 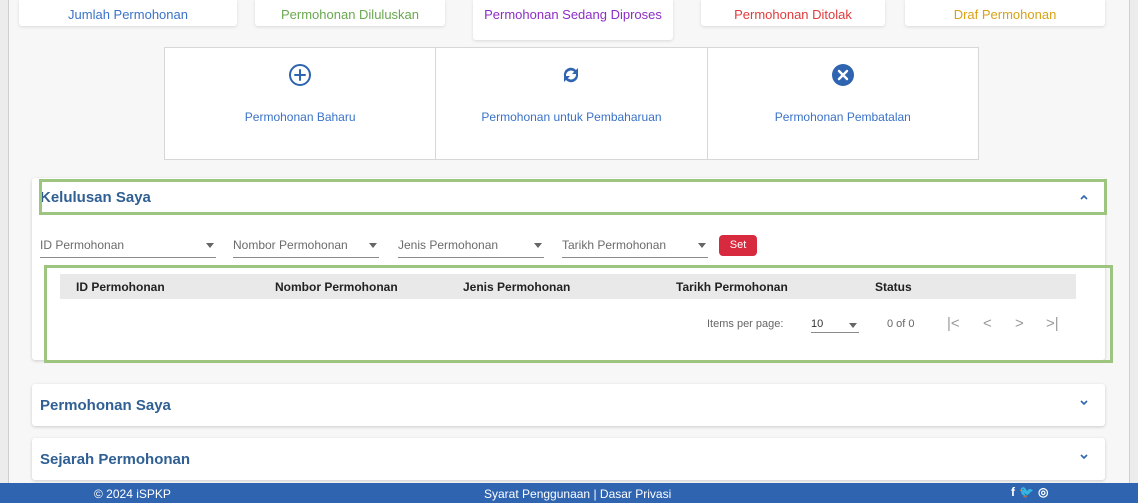 I want to click on facebook-icon: f, so click(x=1013, y=492).